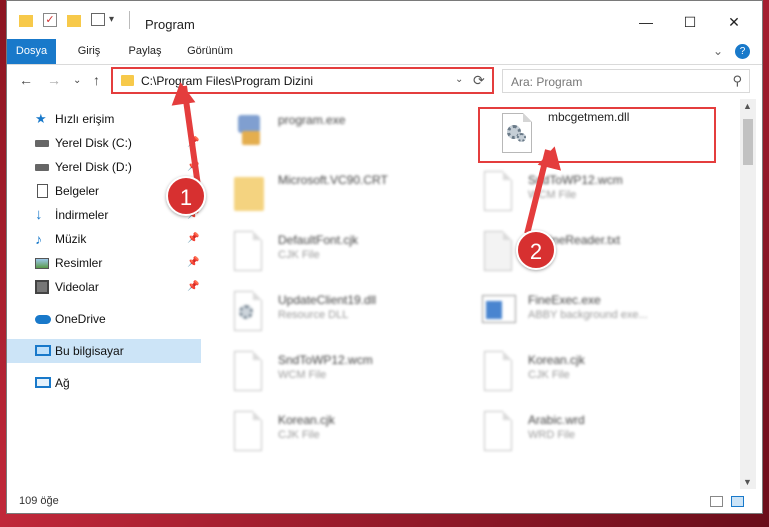 The width and height of the screenshot is (769, 527). I want to click on search-input: Ara: Program, so click(546, 82).